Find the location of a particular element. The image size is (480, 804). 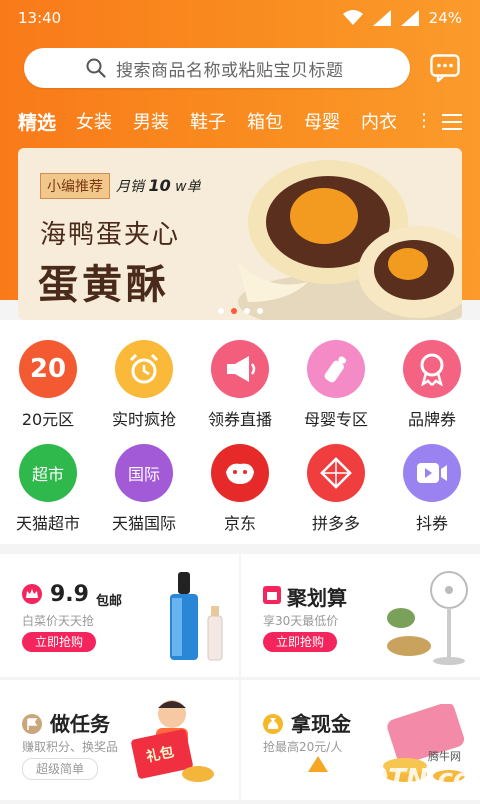

menu-icon is located at coordinates (452, 124).